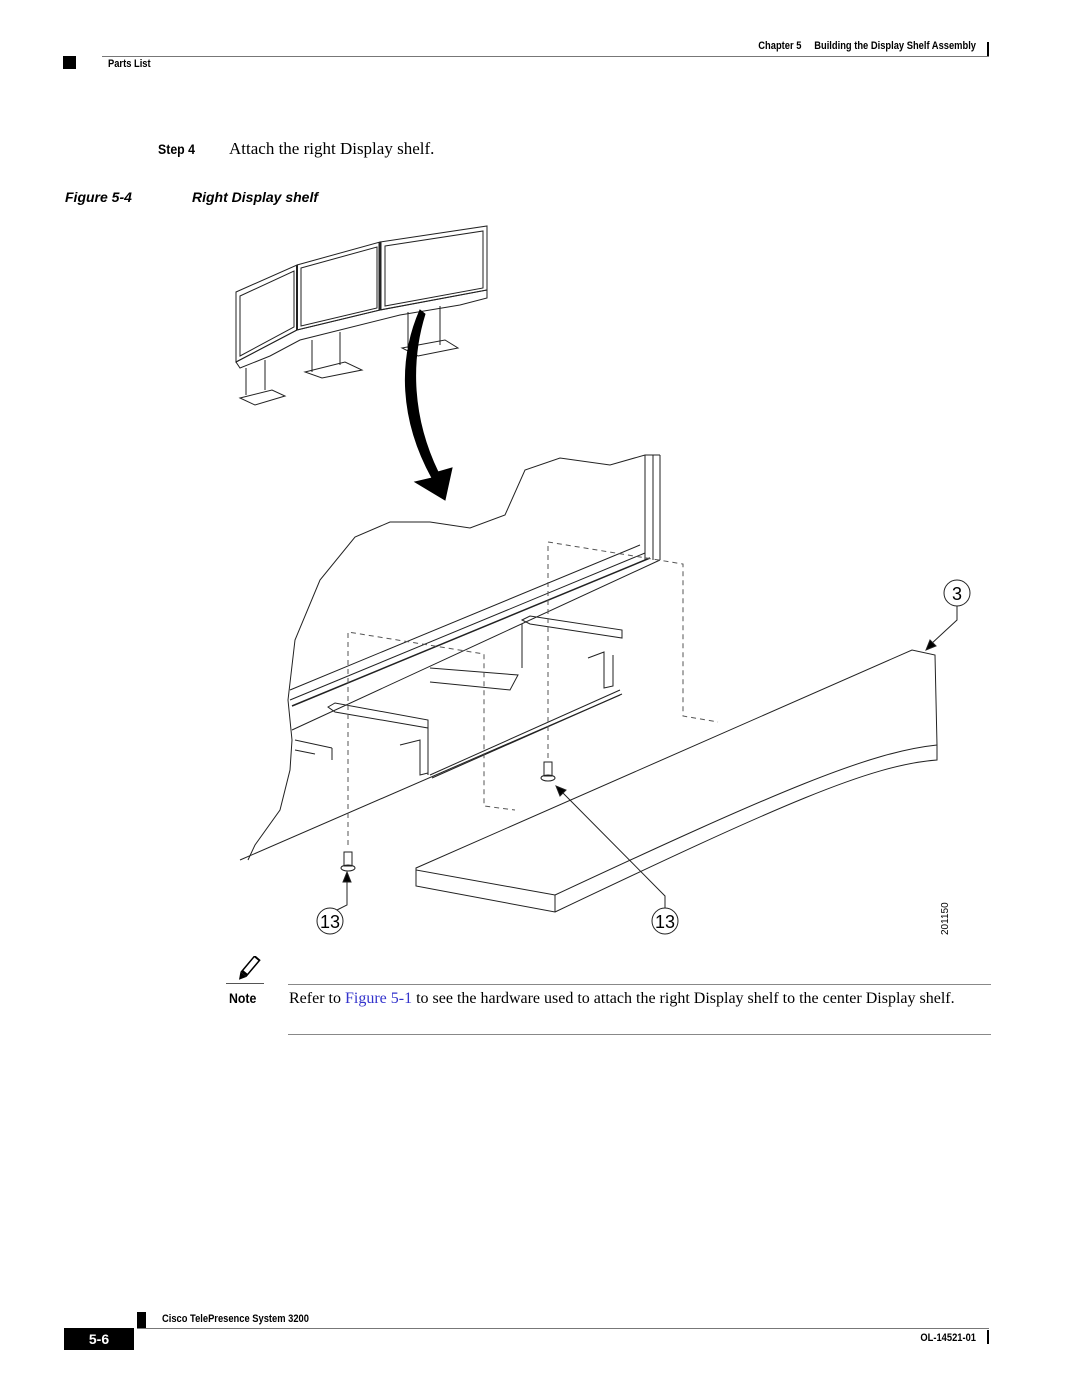 This screenshot has height=1397, width=1080. What do you see at coordinates (639, 984) in the screenshot?
I see `note-rule-top` at bounding box center [639, 984].